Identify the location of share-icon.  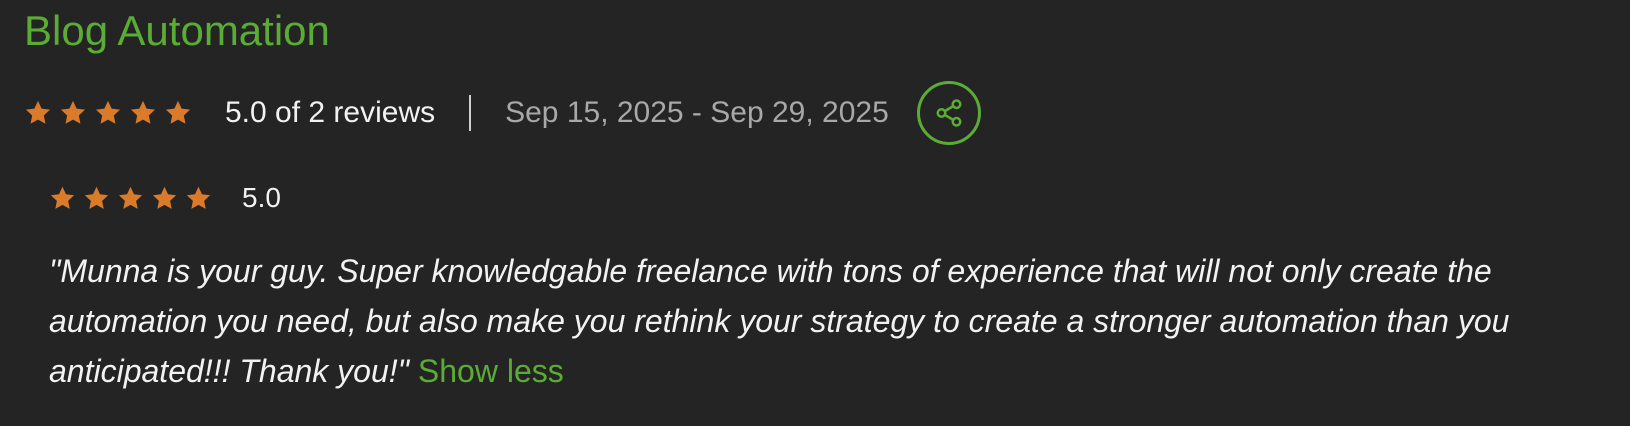
(949, 113).